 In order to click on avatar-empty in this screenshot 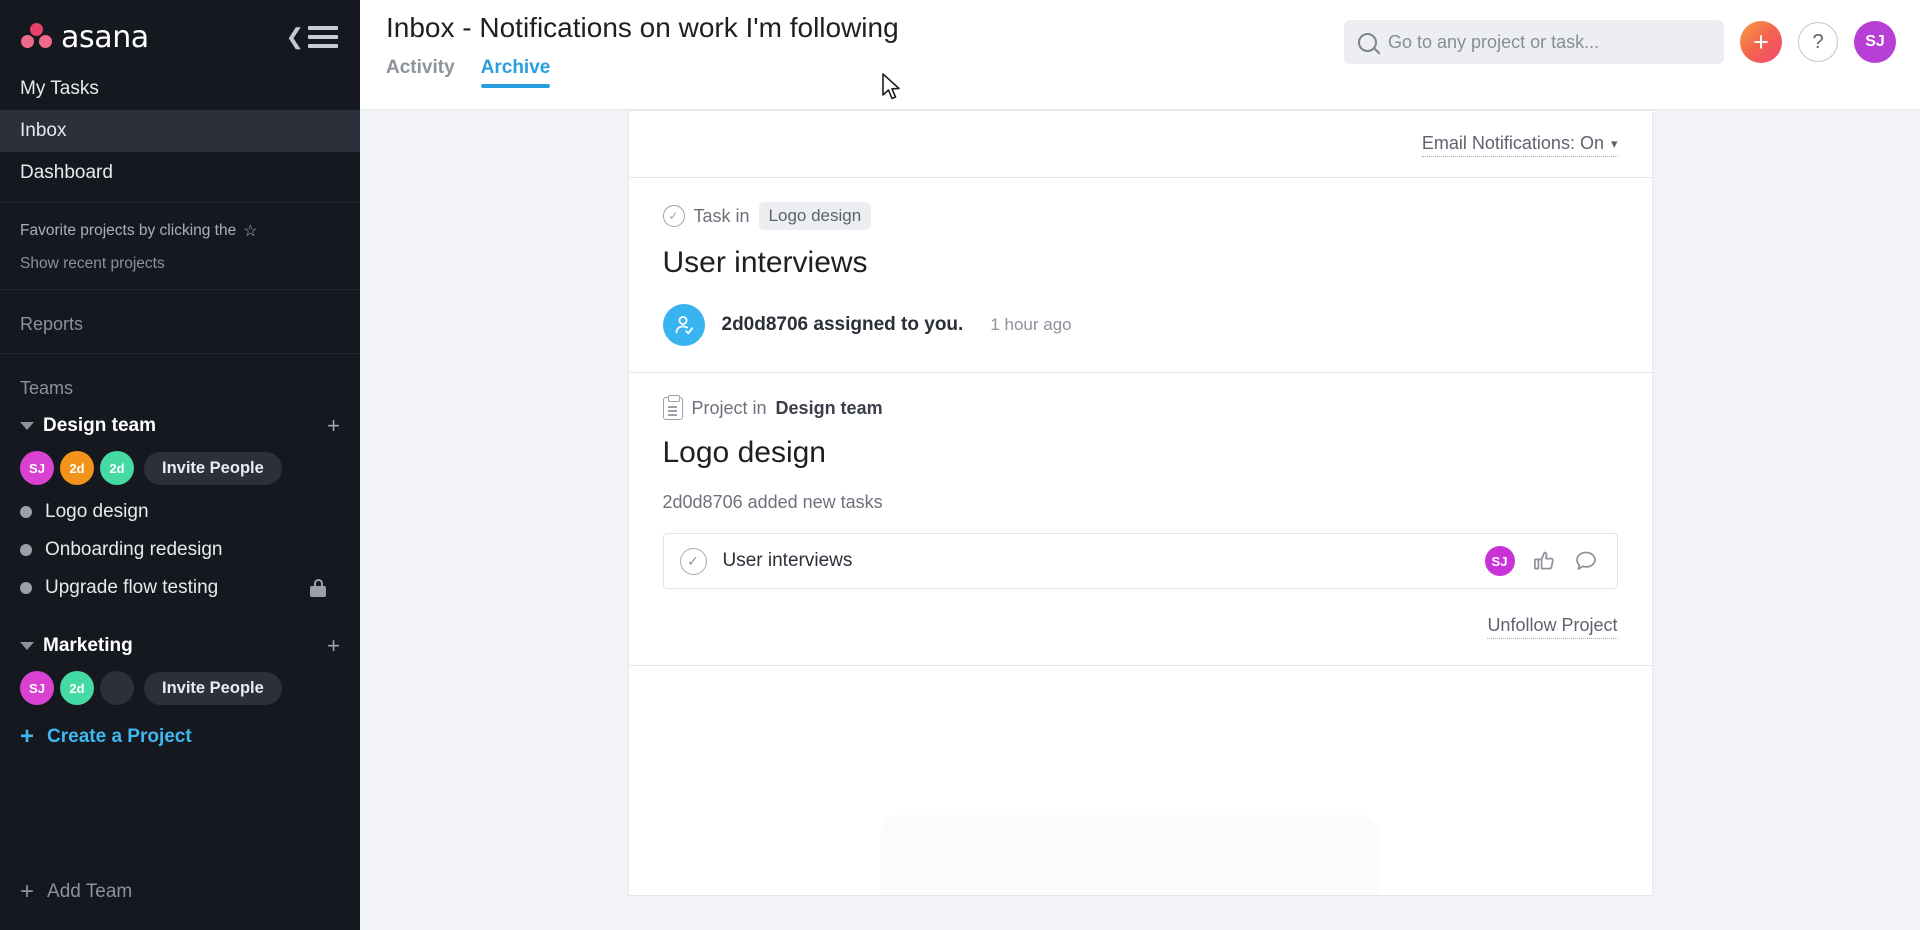, I will do `click(117, 688)`.